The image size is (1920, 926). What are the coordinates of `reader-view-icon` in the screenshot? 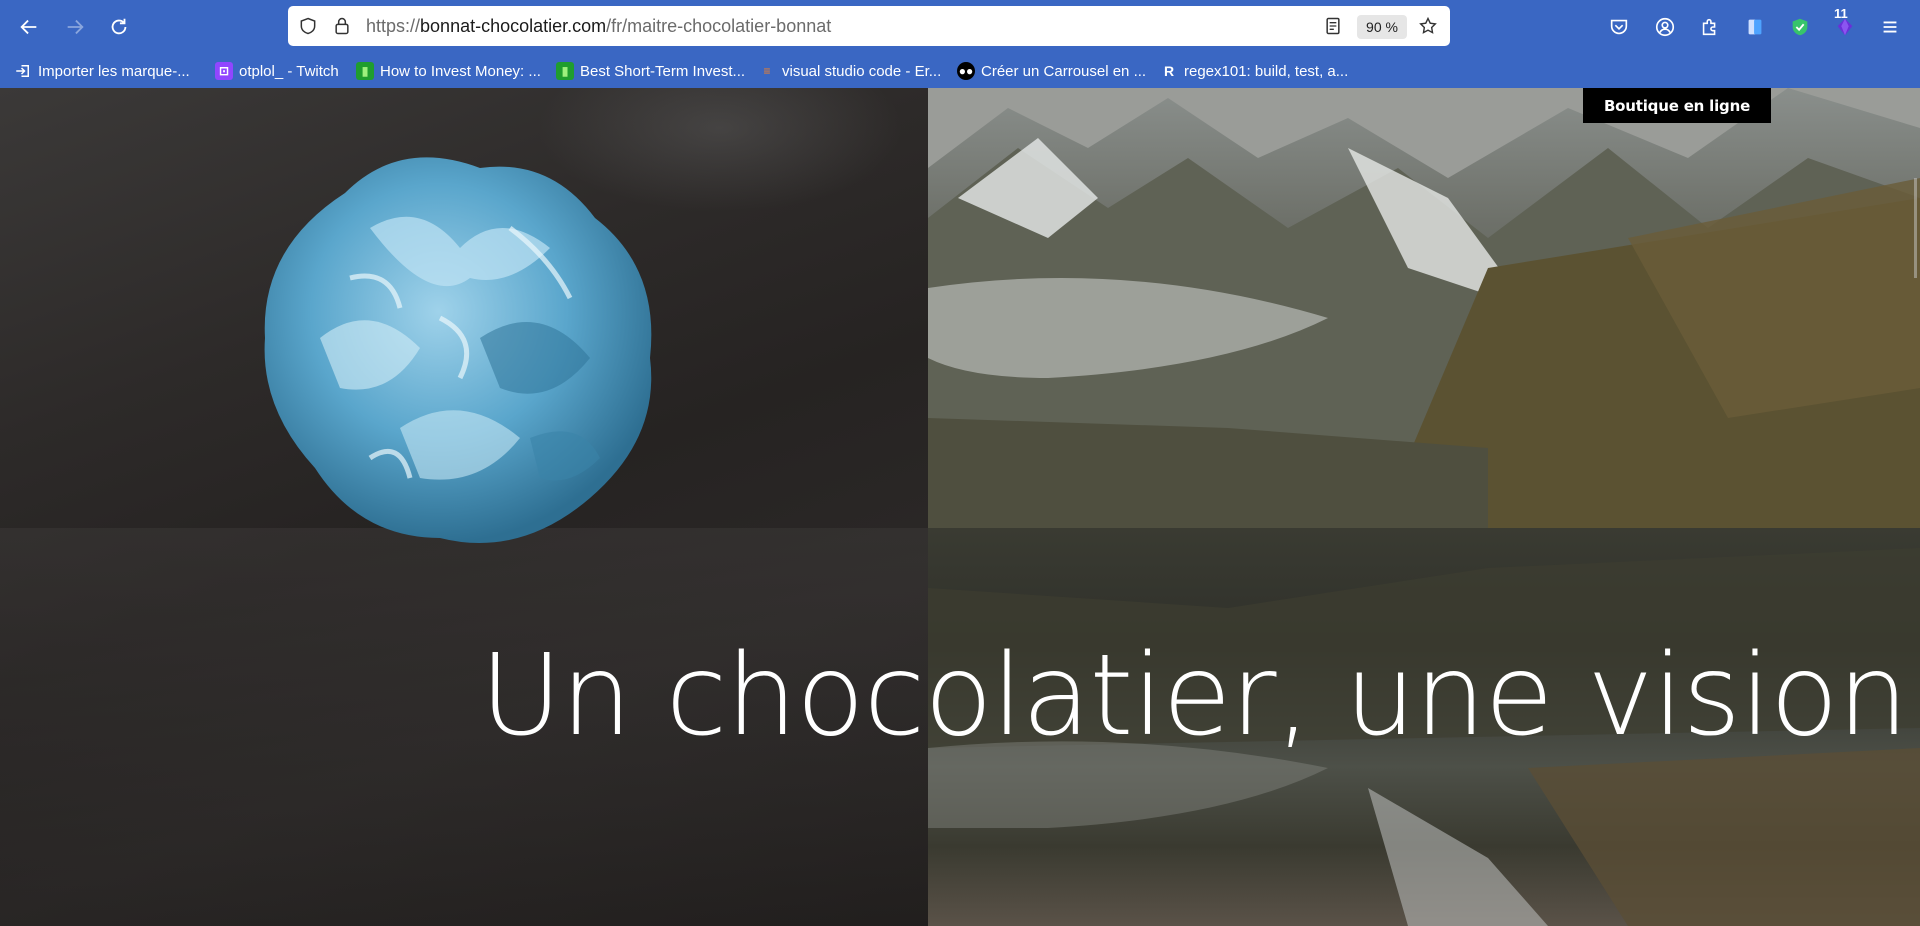 It's located at (1333, 26).